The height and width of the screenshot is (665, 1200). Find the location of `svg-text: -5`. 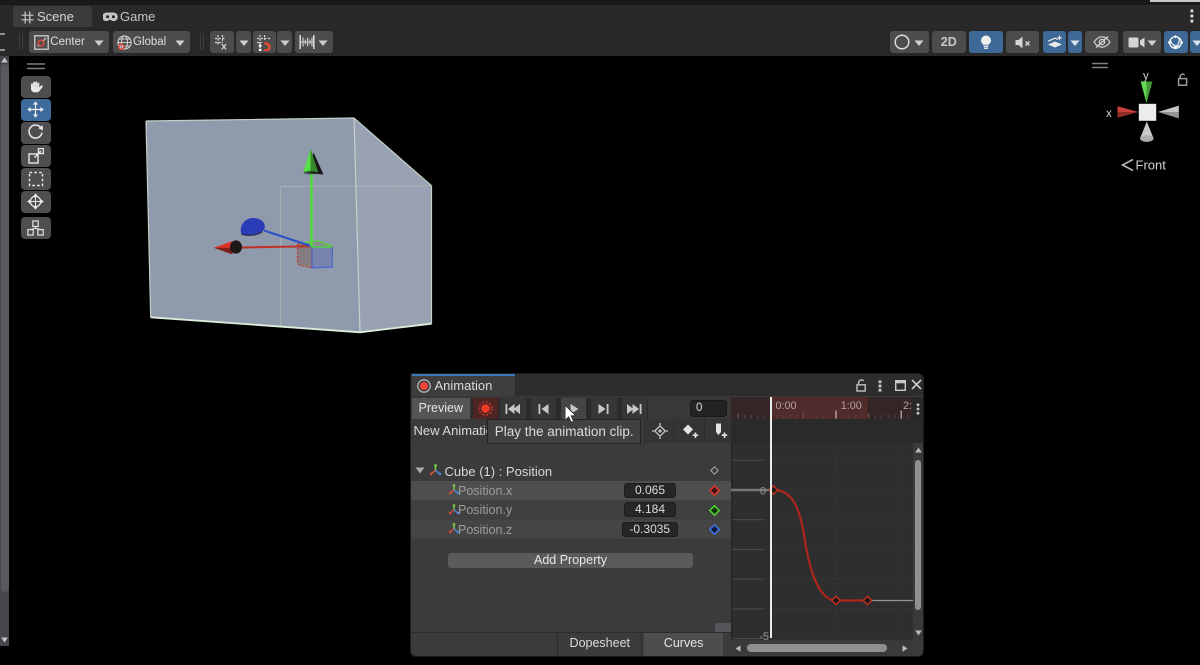

svg-text: -5 is located at coordinates (764, 635).